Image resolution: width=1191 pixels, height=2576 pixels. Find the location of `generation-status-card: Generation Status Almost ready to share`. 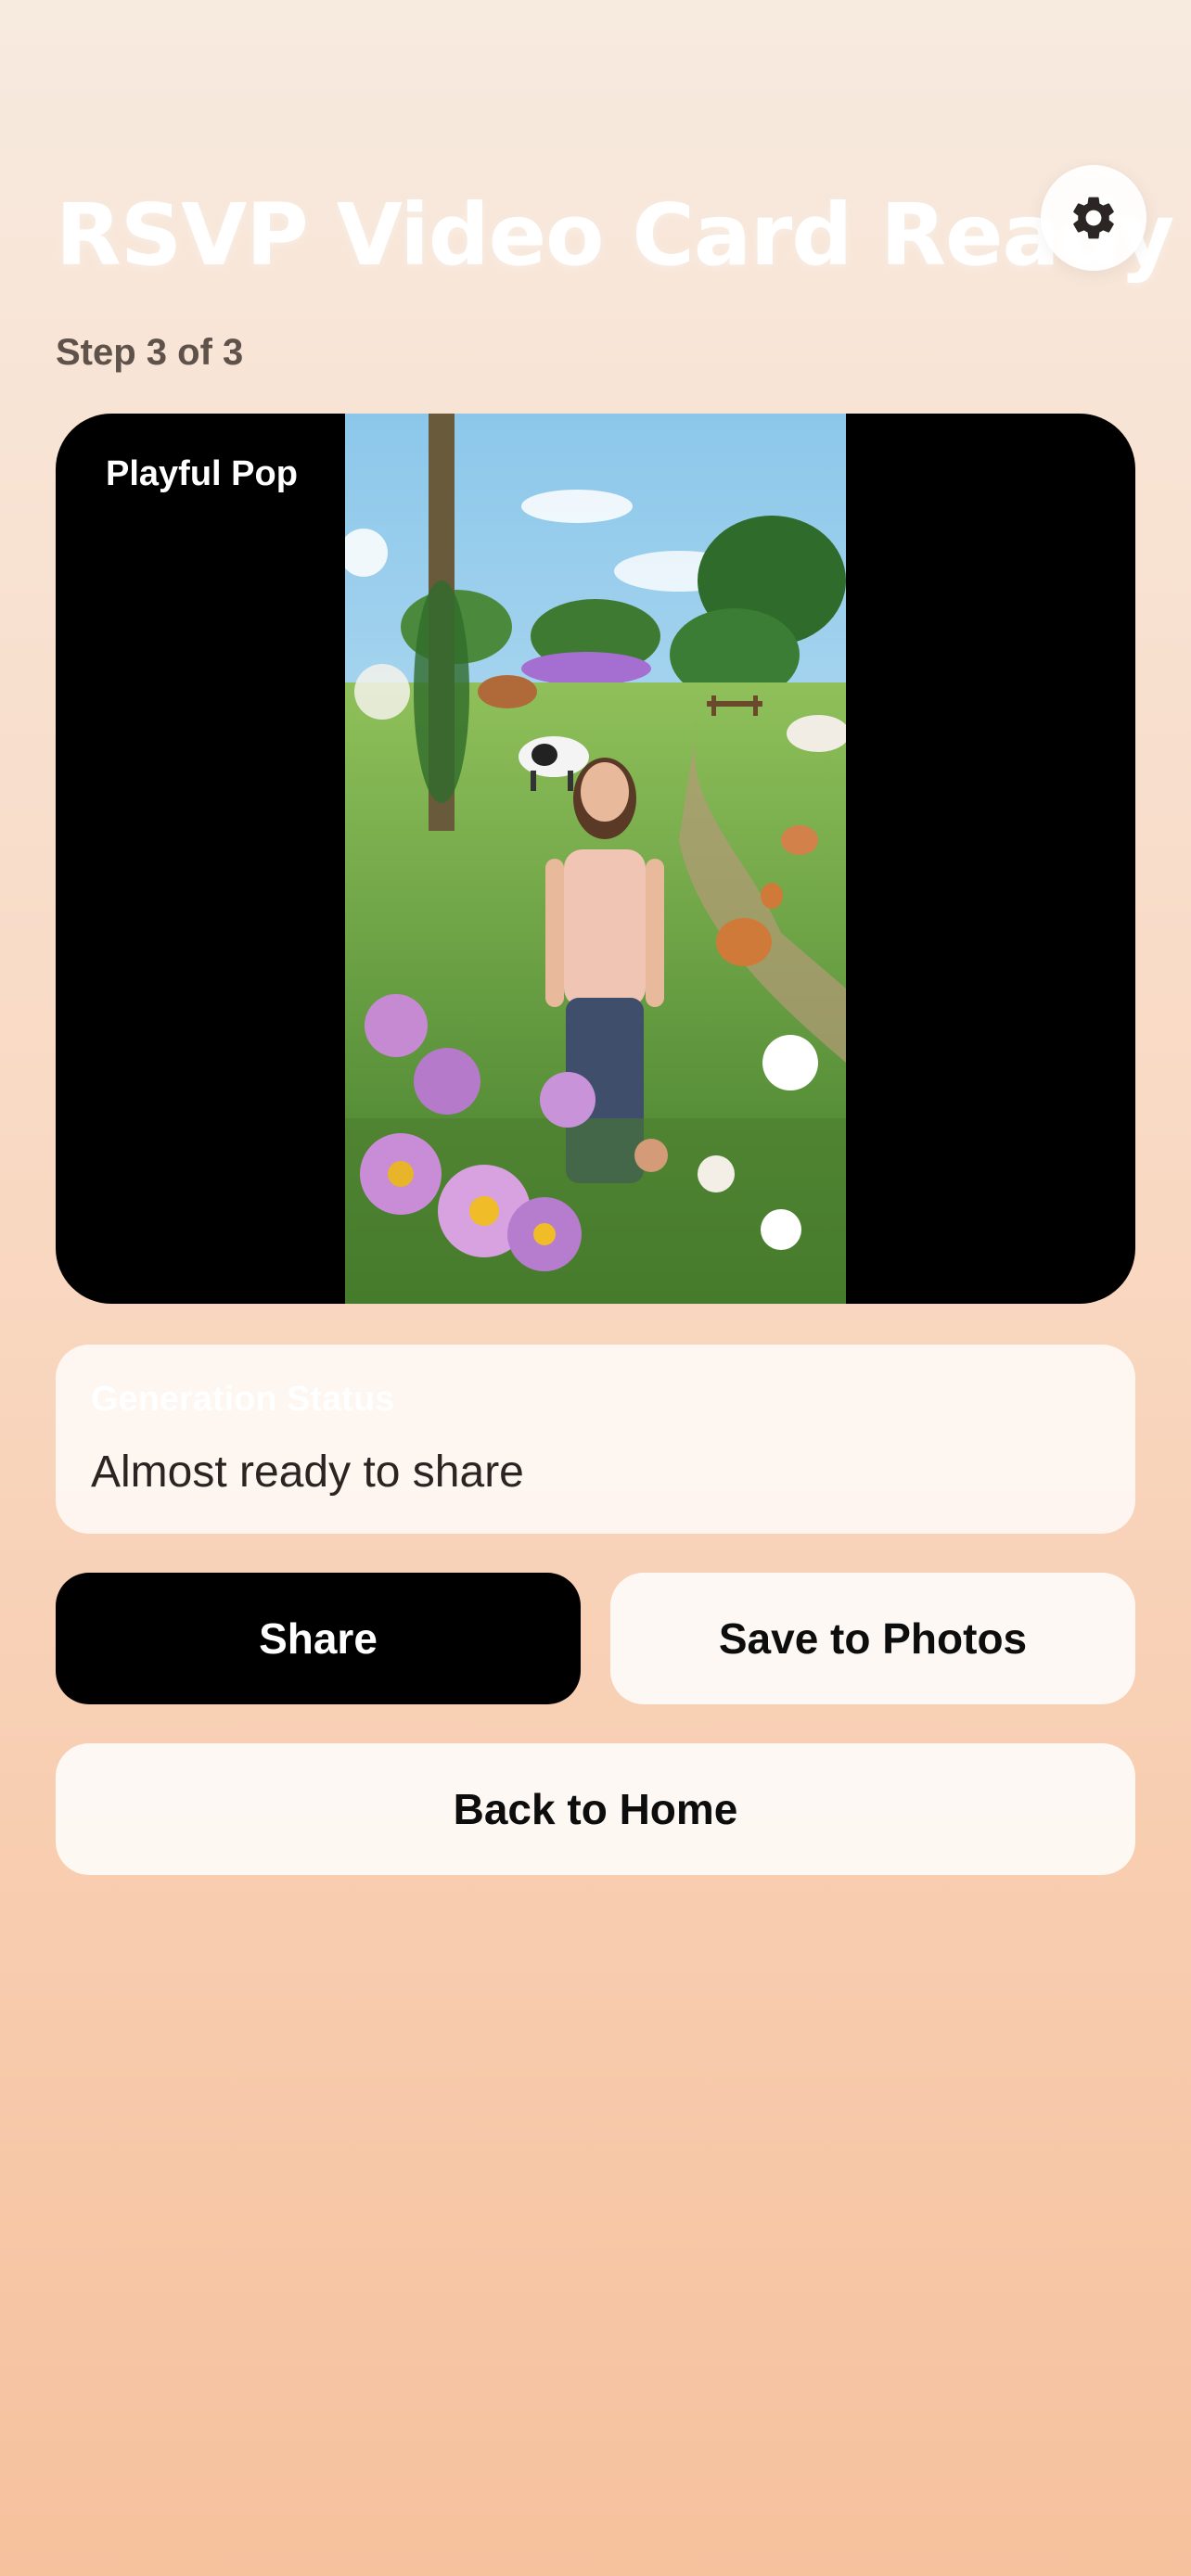

generation-status-card: Generation Status Almost ready to share is located at coordinates (595, 1439).